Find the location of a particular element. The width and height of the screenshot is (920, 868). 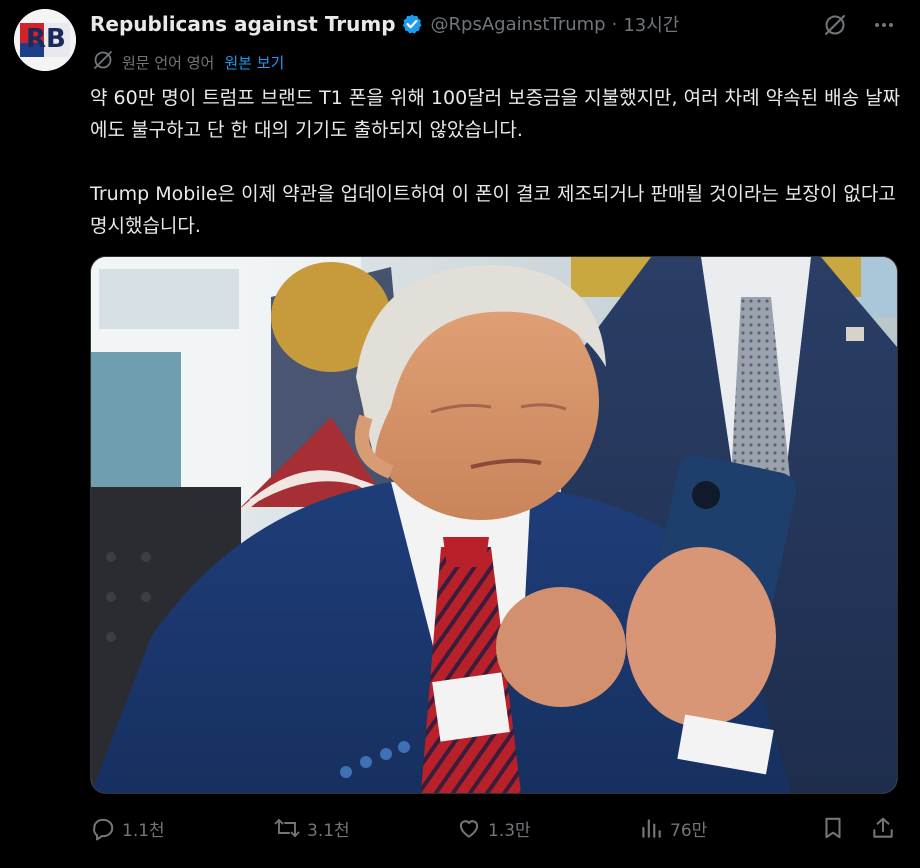

avatar-text: RB is located at coordinates (46, 39).